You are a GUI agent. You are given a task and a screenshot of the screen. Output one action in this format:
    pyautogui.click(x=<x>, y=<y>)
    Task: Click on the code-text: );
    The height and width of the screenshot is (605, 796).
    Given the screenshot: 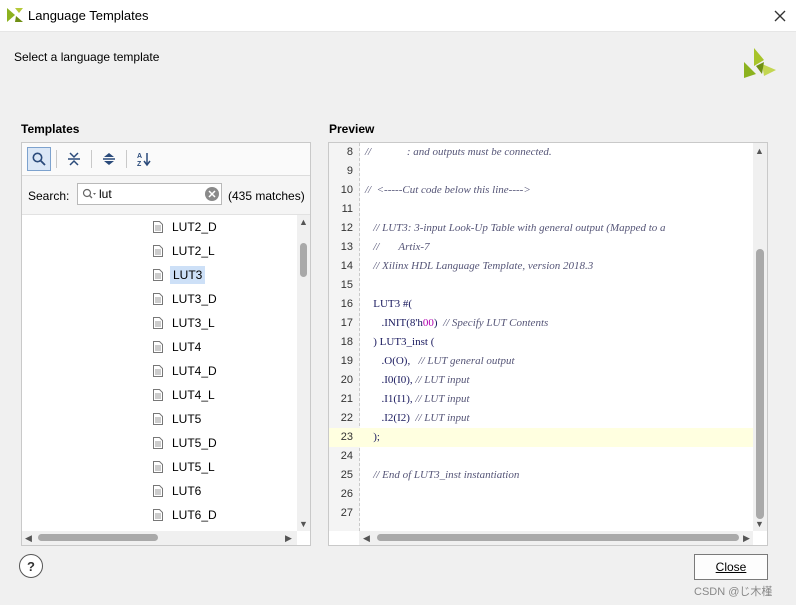 What is the action you would take?
    pyautogui.click(x=372, y=437)
    